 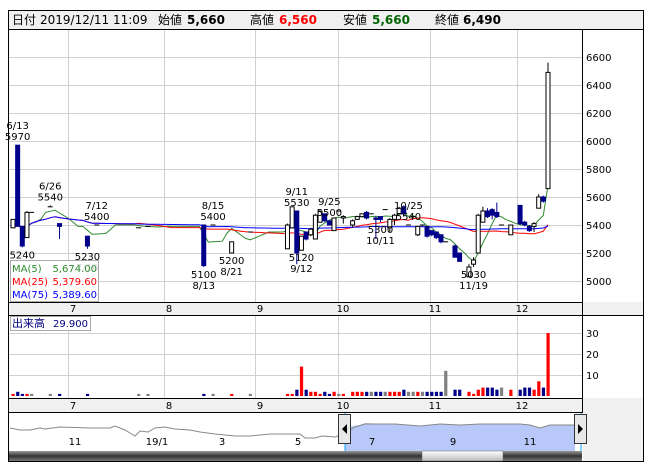 I want to click on nav-label: 19/1, so click(x=157, y=442).